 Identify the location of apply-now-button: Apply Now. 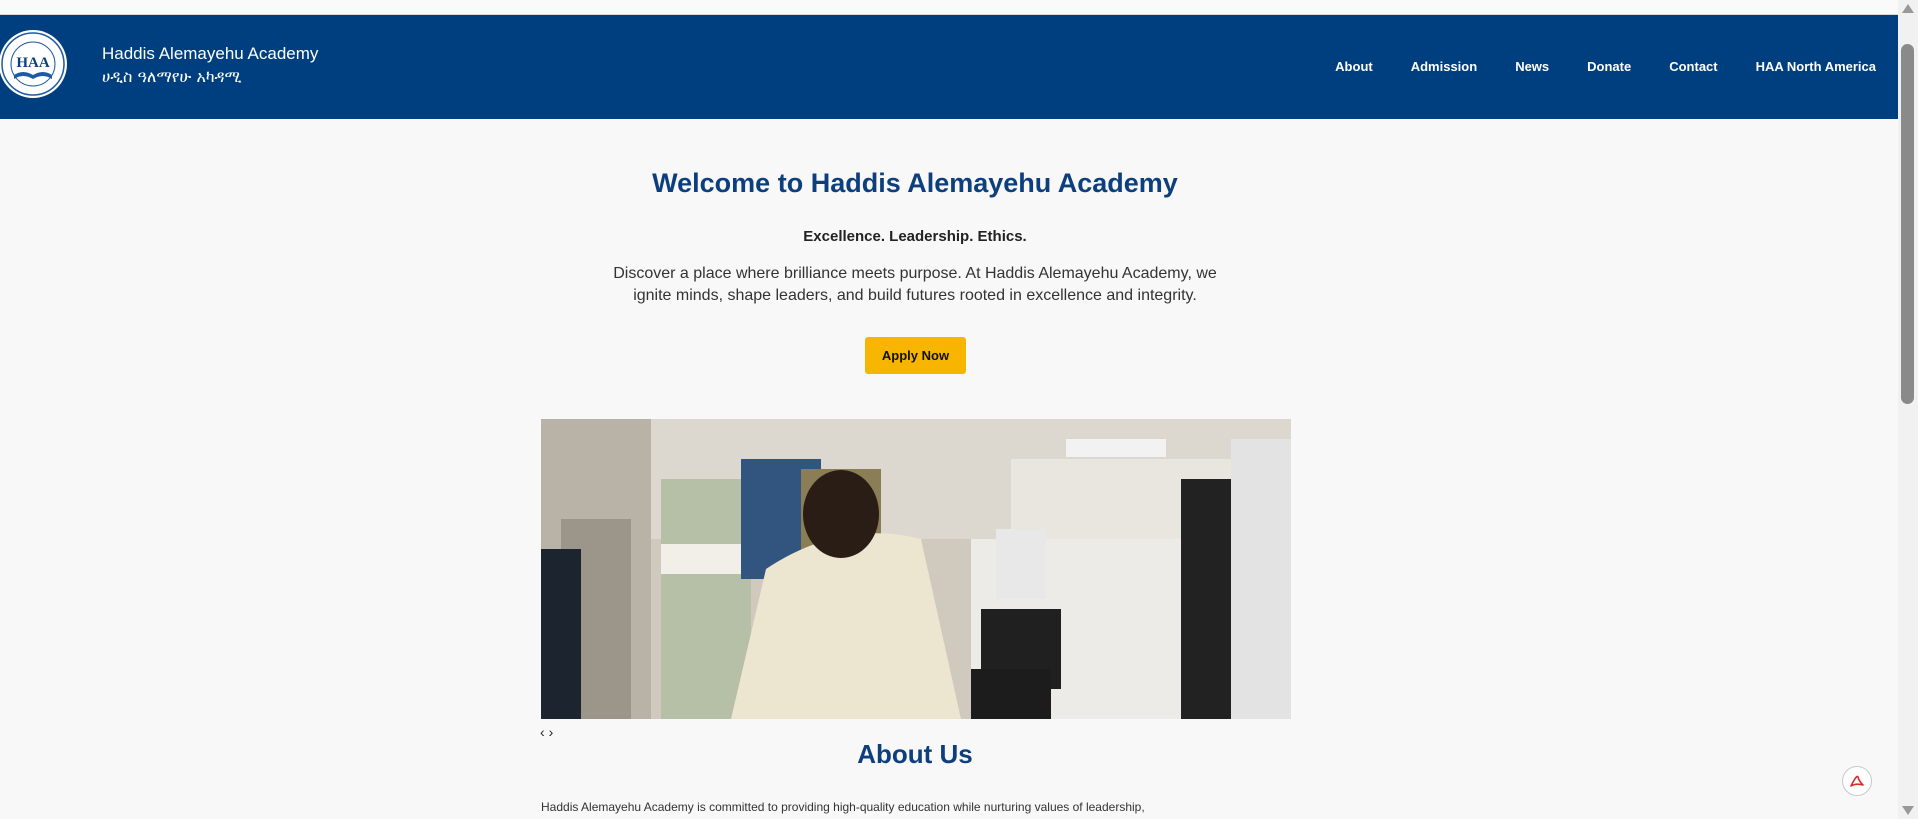
(915, 355).